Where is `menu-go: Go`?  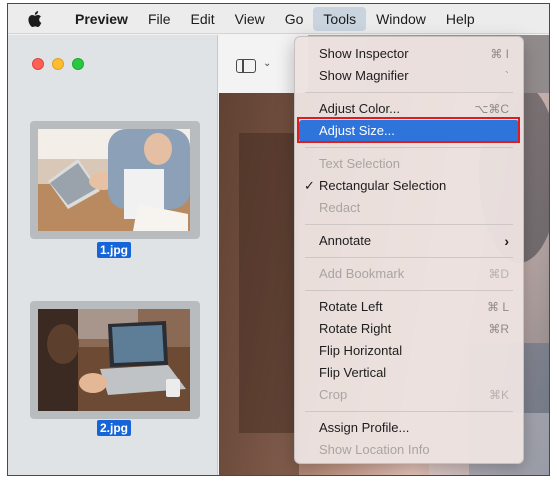
menu-go: Go is located at coordinates (294, 19).